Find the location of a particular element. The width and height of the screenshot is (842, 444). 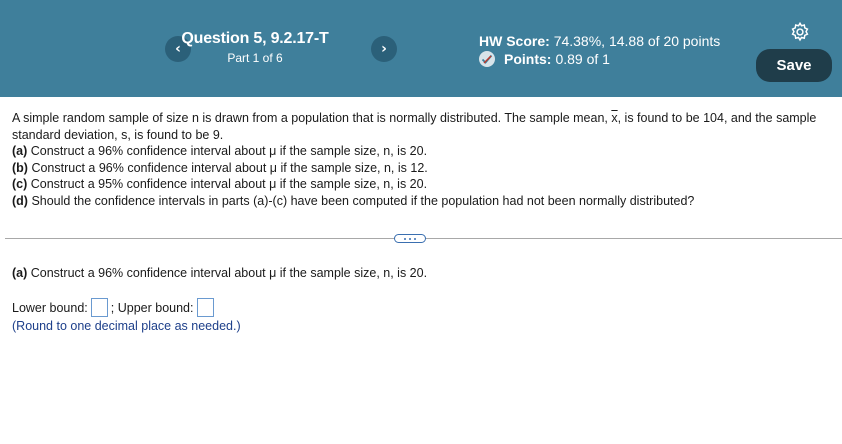

question-title: Question 5, 9.2.17-T is located at coordinates (255, 38).